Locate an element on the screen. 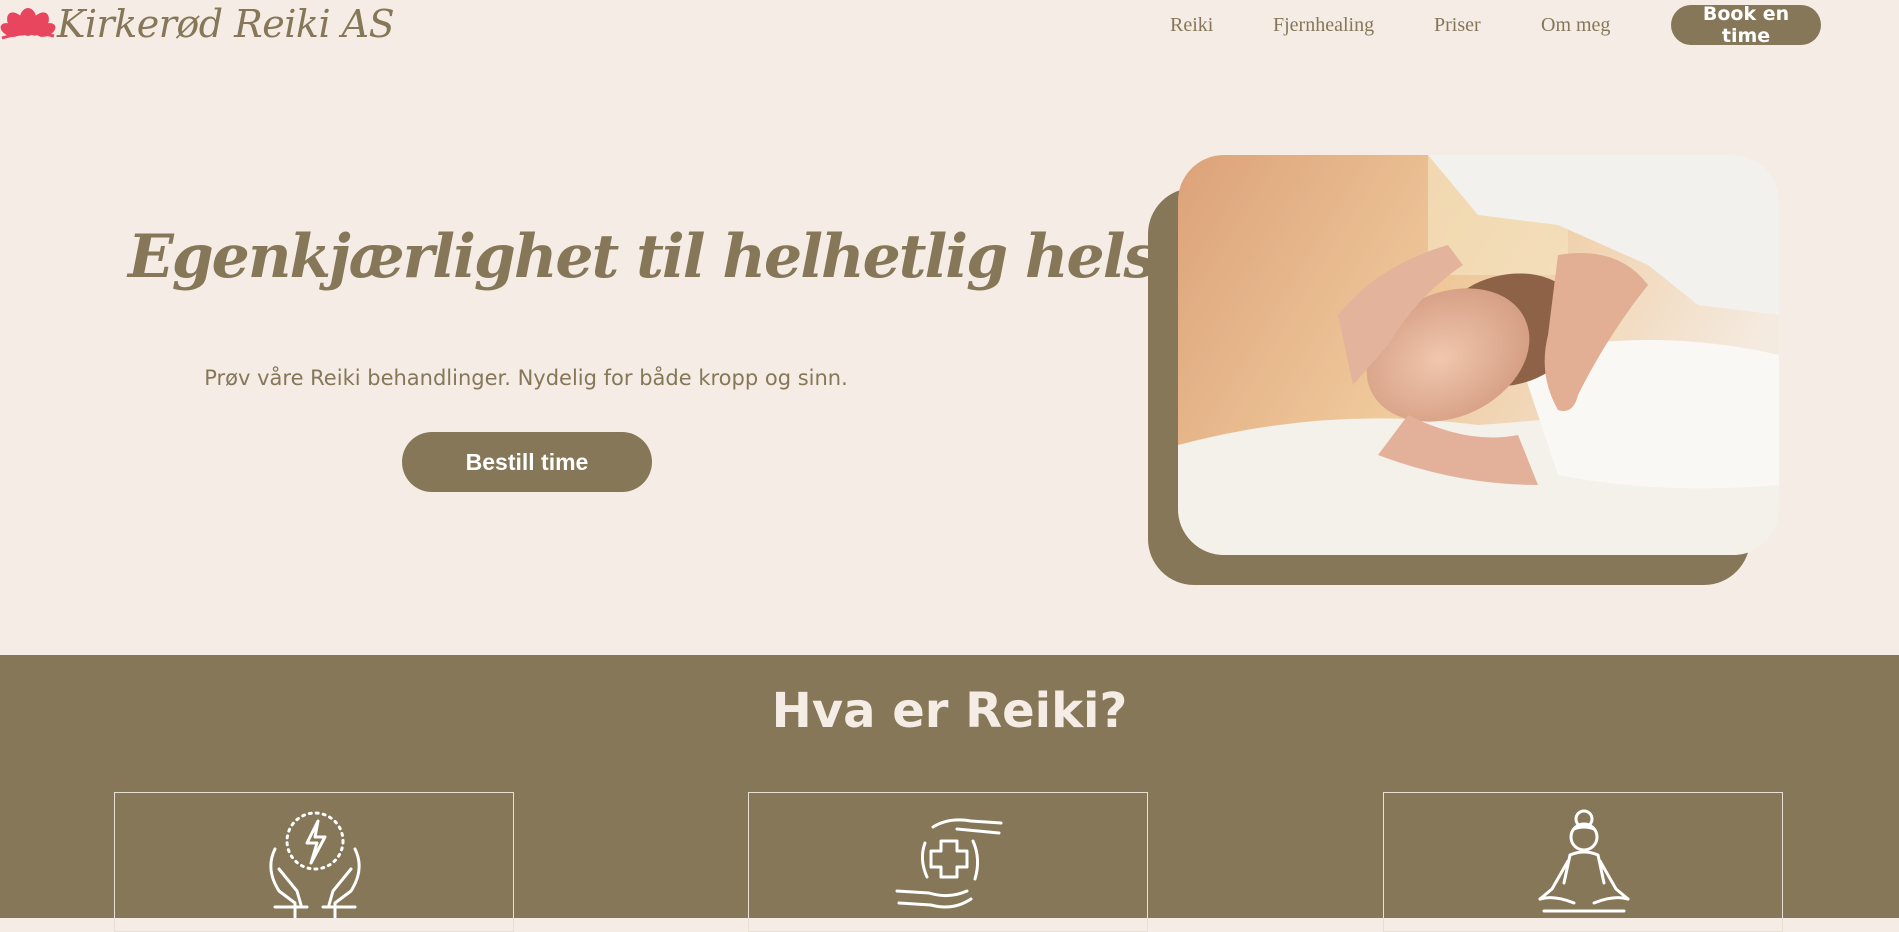  healing-hands-icon is located at coordinates (949, 863).